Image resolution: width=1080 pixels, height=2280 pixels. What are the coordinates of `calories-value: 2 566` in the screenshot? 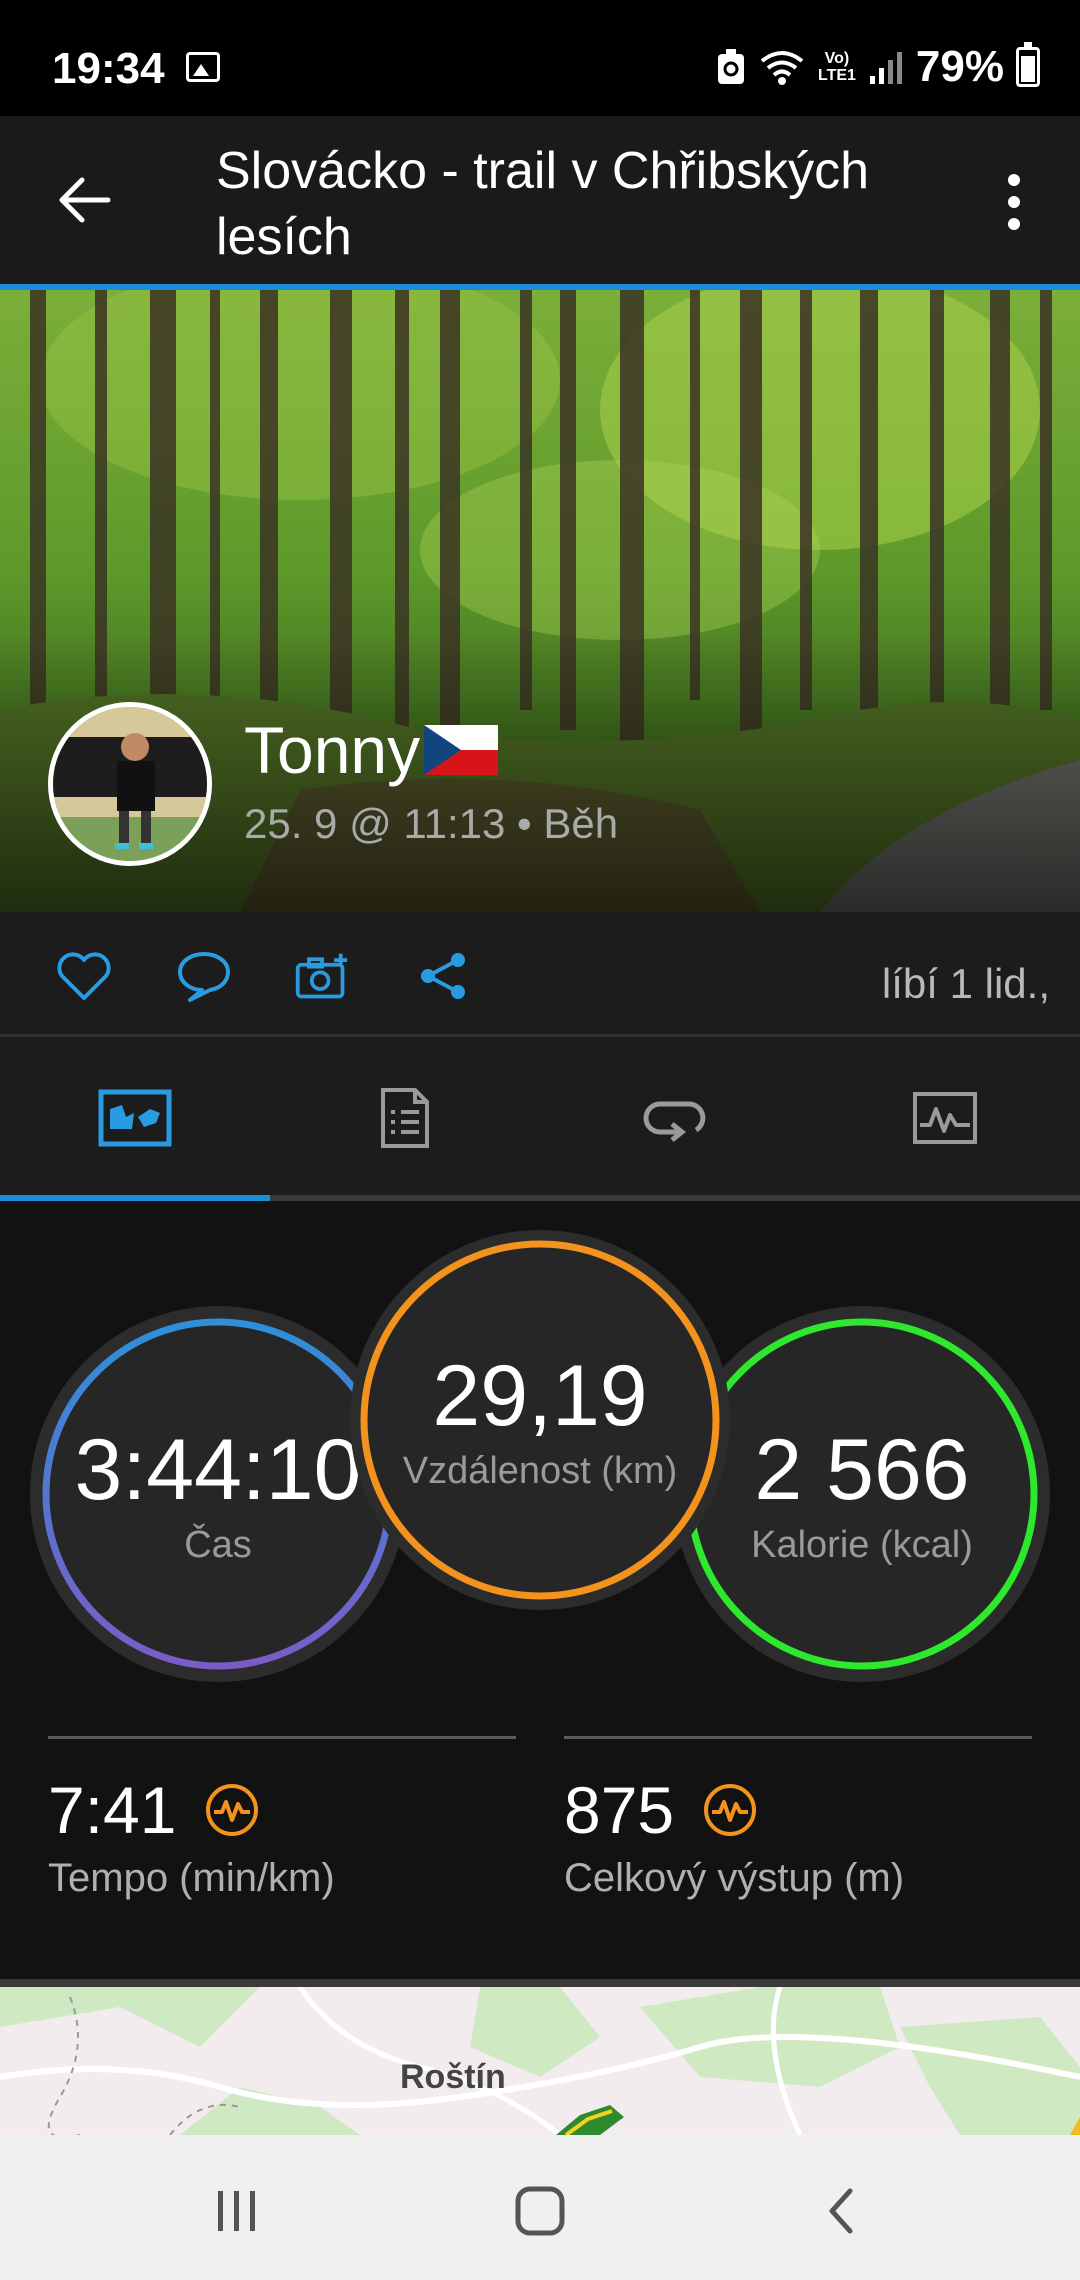 It's located at (862, 1470).